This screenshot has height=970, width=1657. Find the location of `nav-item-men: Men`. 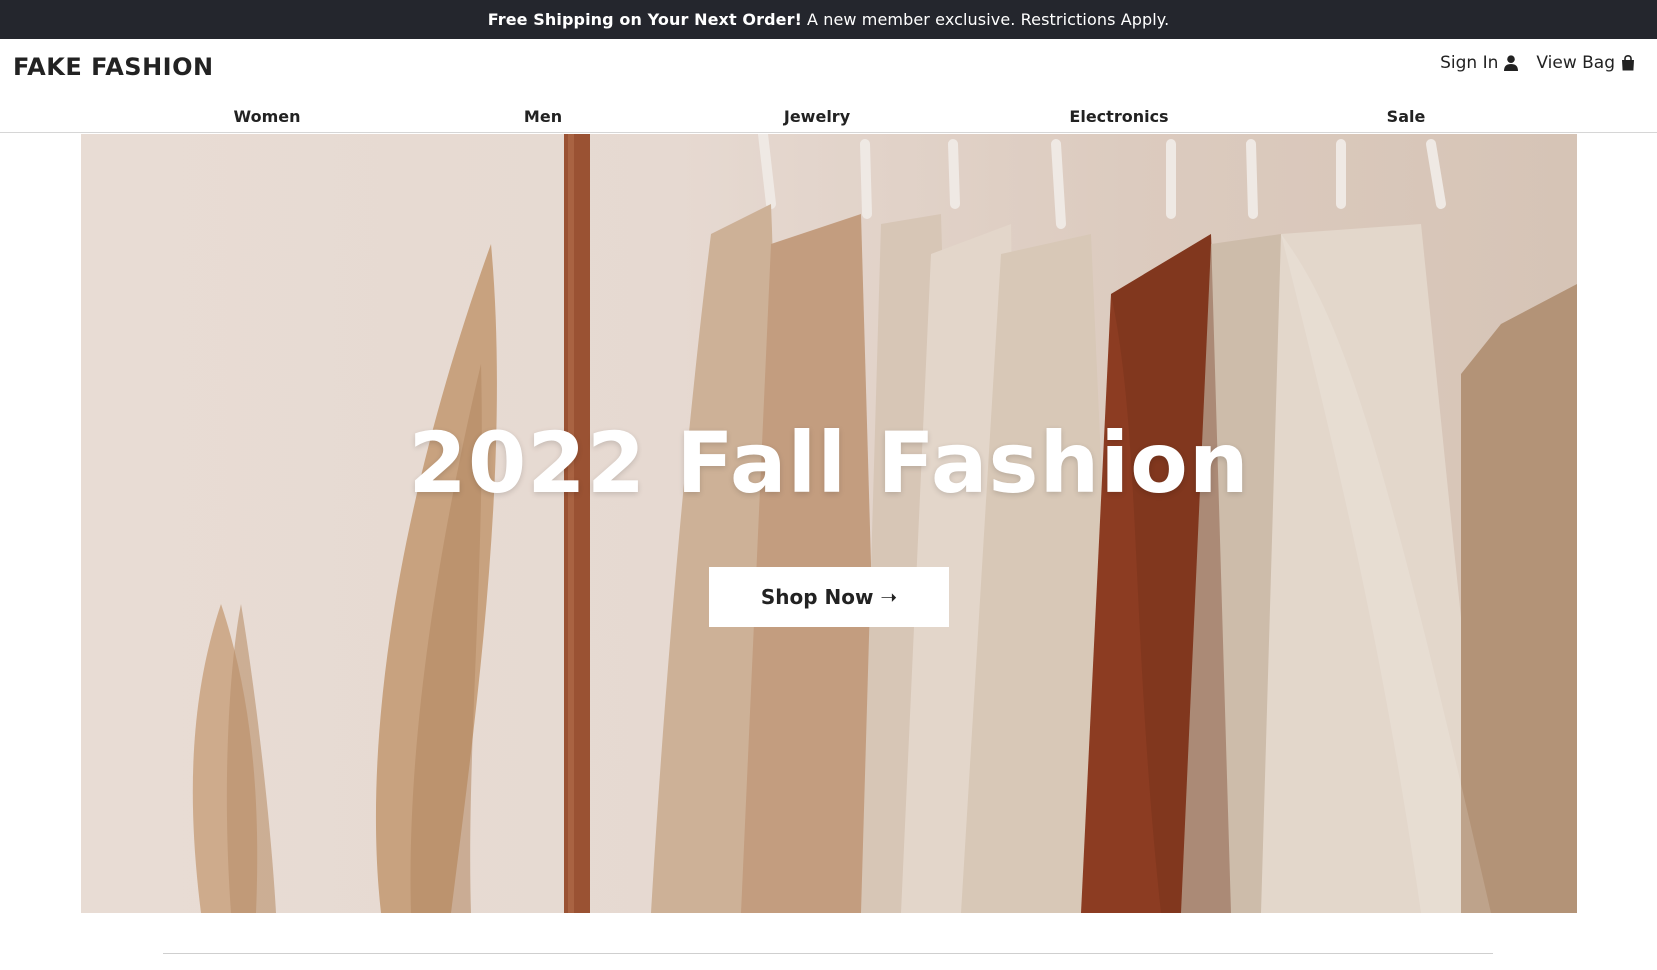

nav-item-men: Men is located at coordinates (543, 116).